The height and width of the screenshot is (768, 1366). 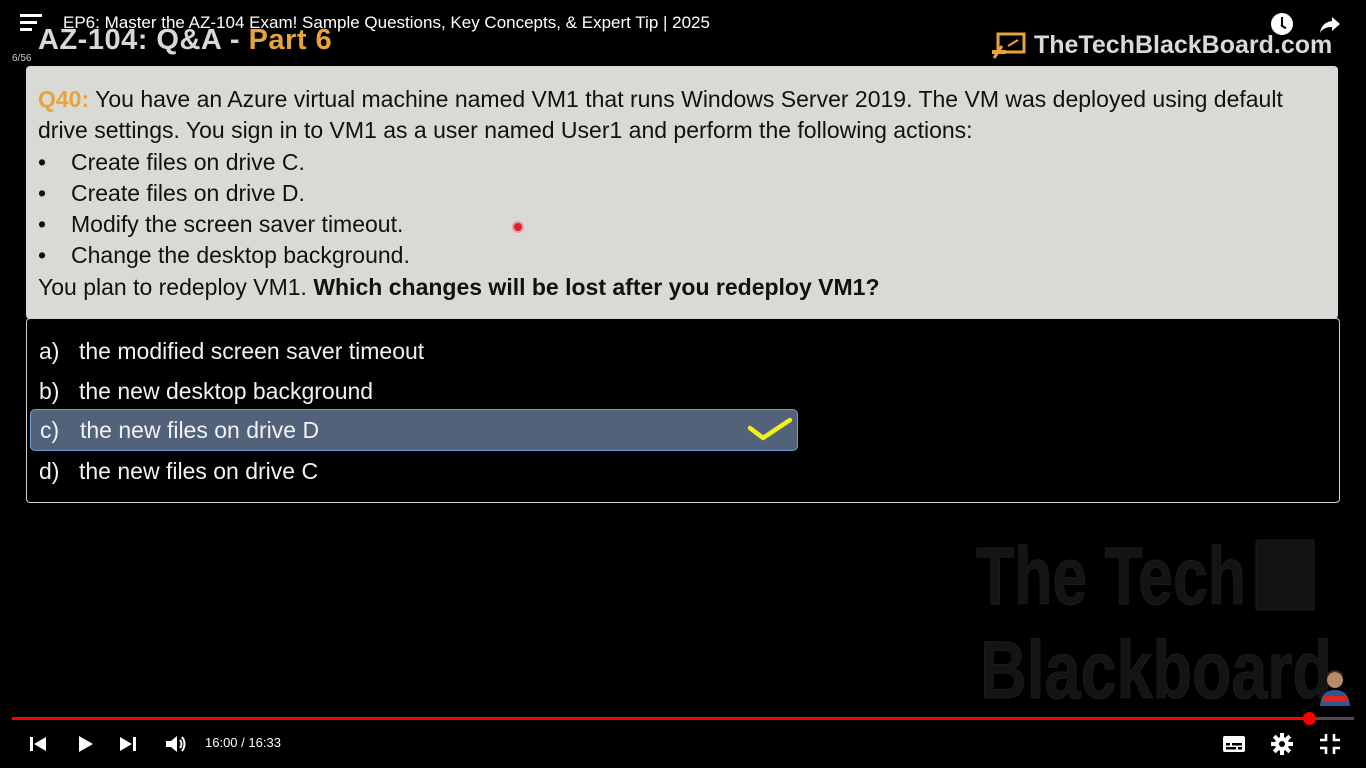 What do you see at coordinates (1156, 667) in the screenshot?
I see `watermark-line-2: Blackboard` at bounding box center [1156, 667].